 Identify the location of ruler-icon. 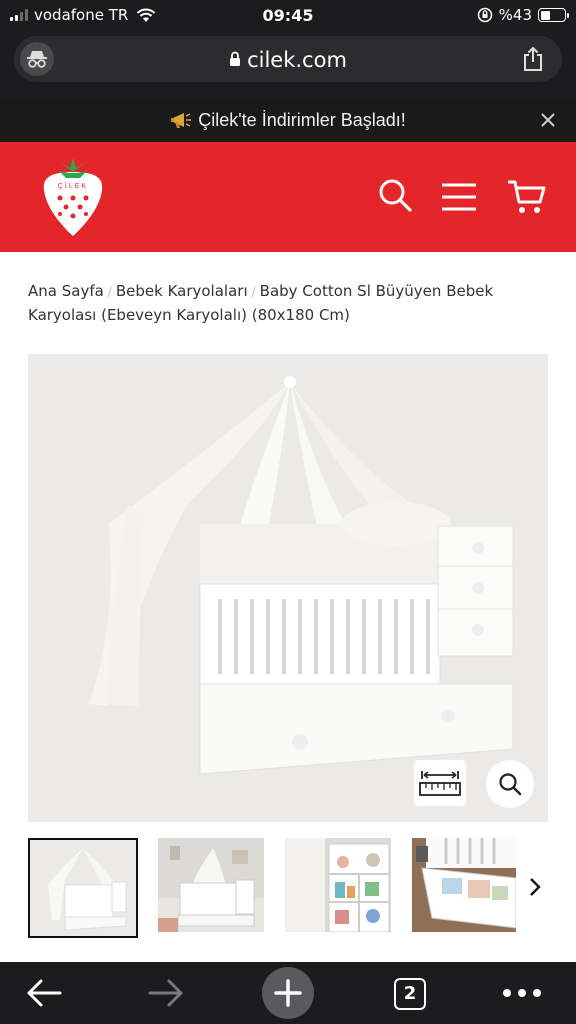
(440, 783).